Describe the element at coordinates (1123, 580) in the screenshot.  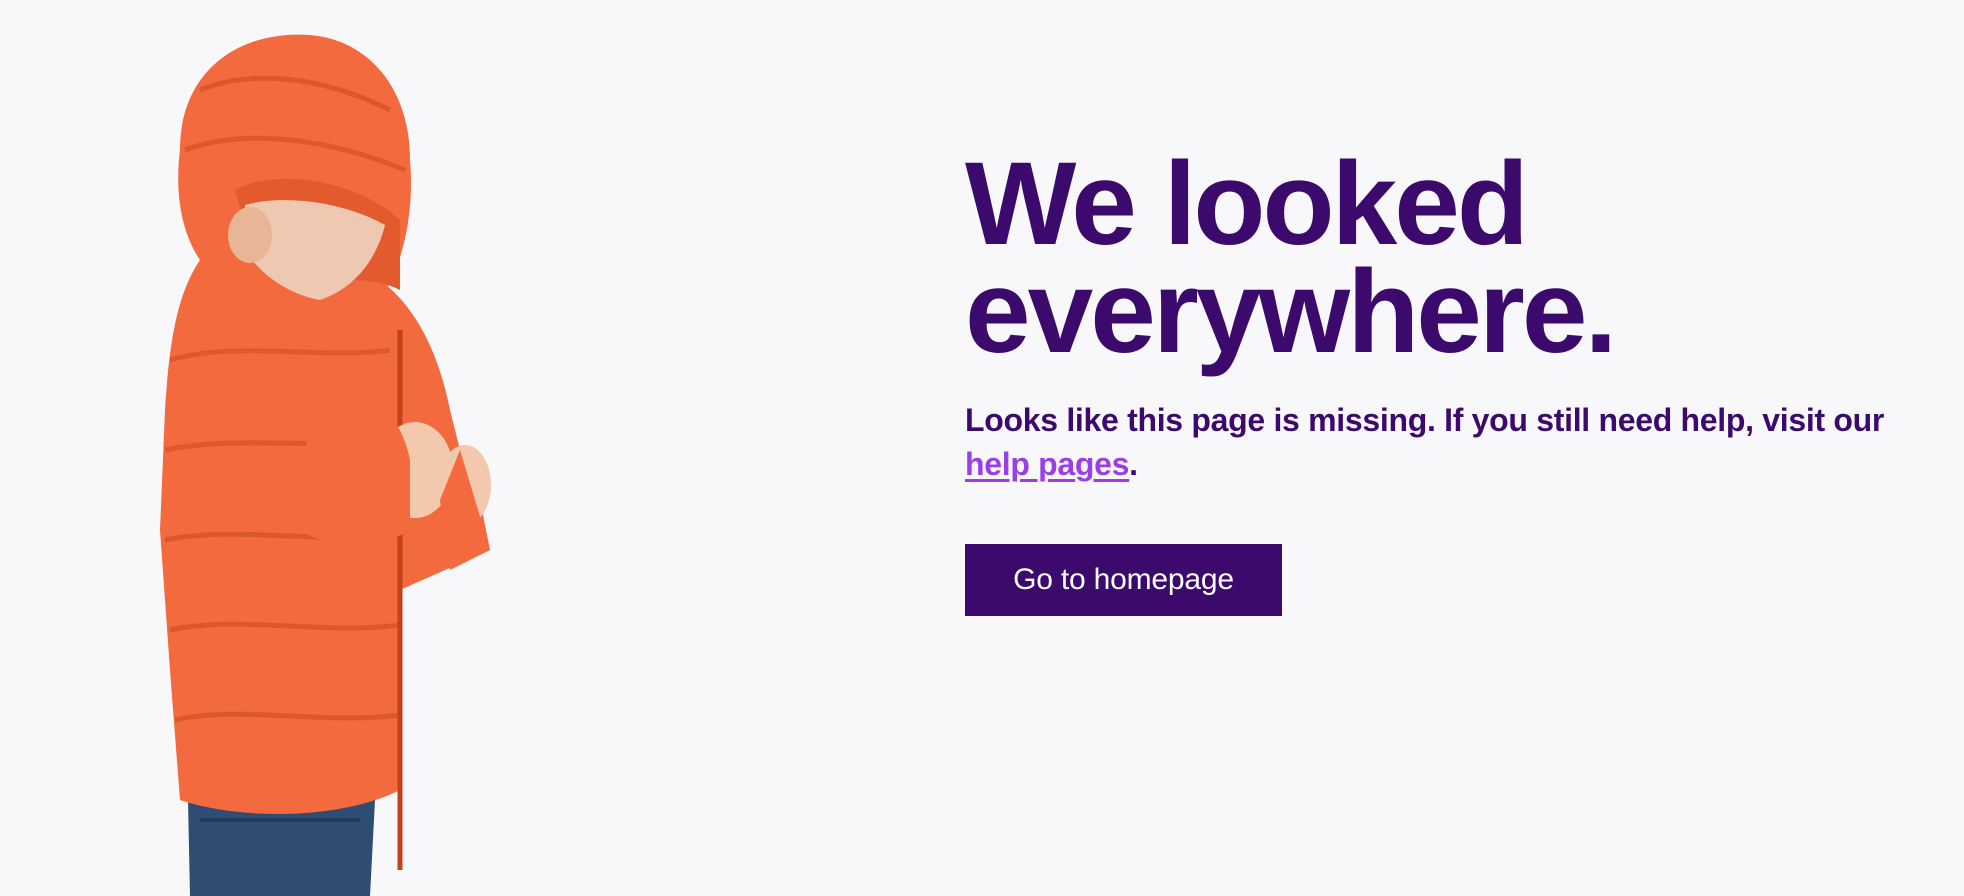
I see `go-to-homepage-button: Go to homepage` at that location.